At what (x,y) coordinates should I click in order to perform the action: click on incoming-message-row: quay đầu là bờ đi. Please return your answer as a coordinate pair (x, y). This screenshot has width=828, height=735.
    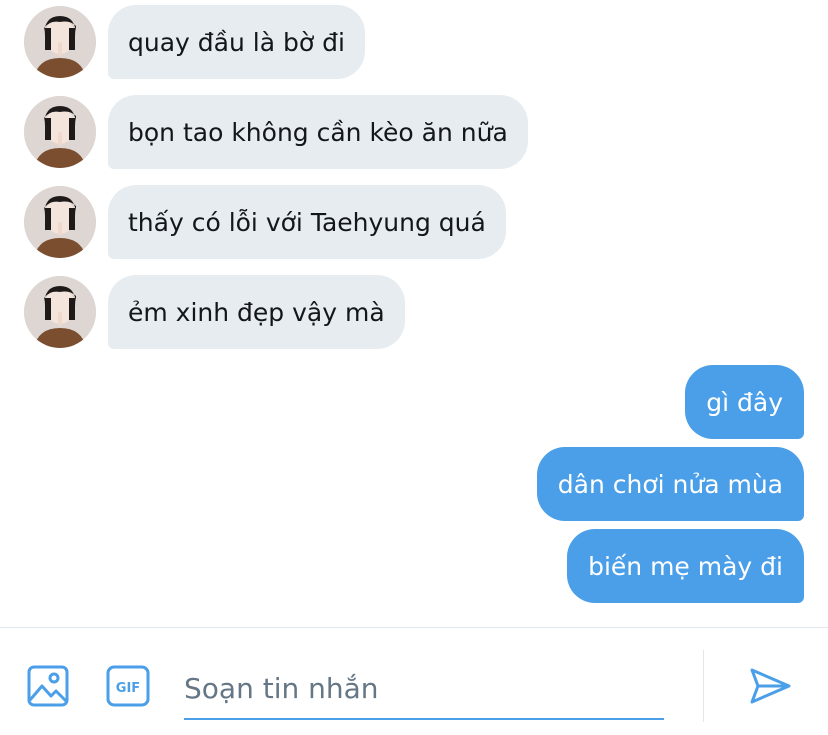
    Looking at the image, I should click on (194, 42).